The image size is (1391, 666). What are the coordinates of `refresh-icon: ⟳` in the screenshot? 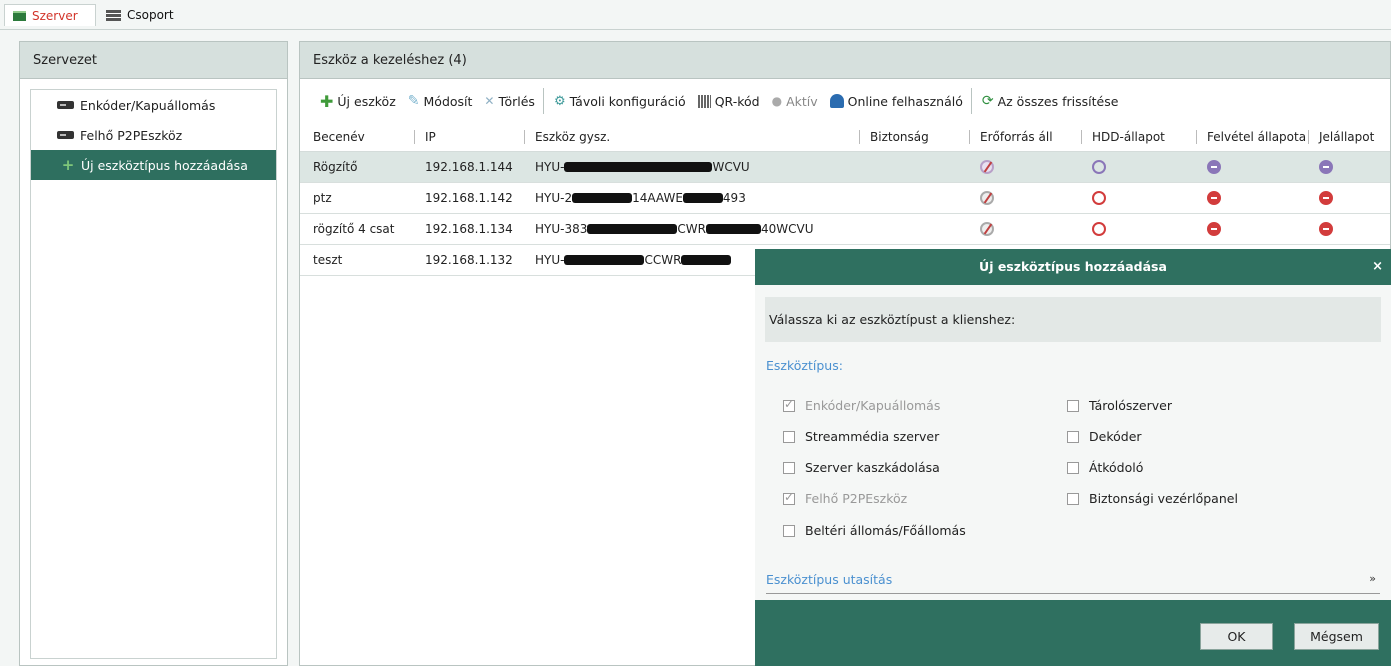 It's located at (987, 101).